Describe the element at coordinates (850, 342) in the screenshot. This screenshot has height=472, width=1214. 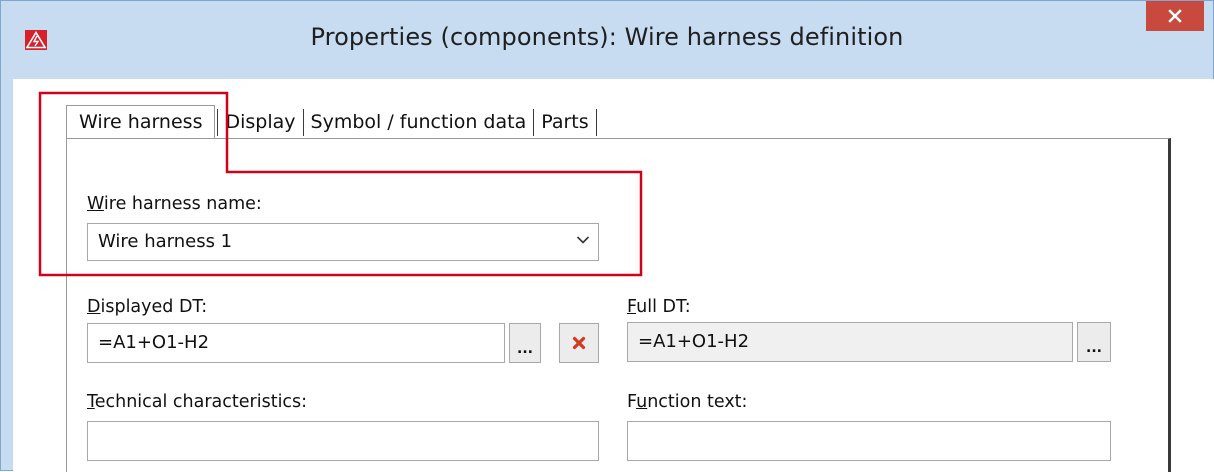
I see `full-dt-input: =A1+O1-H2` at that location.